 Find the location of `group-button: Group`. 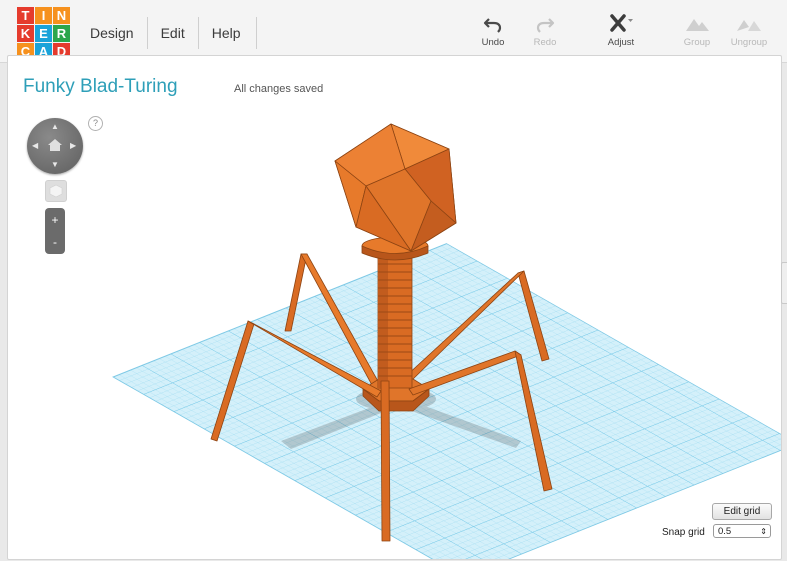

group-button: Group is located at coordinates (697, 31).